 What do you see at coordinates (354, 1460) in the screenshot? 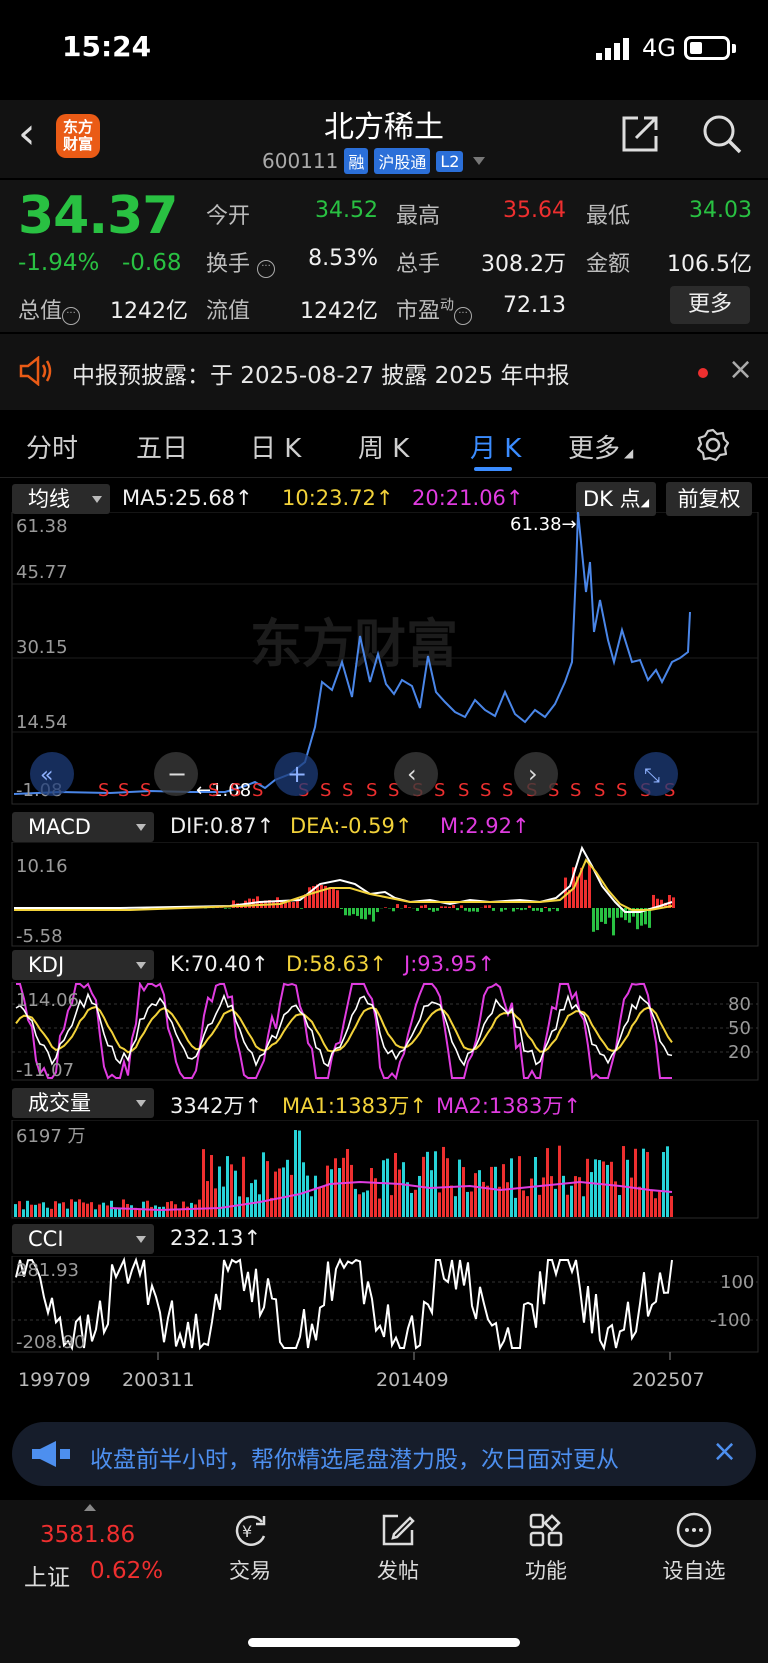
I see `ad-text: 收盘前半小时，帮你精选尾盘潜力股，次日面对更从` at bounding box center [354, 1460].